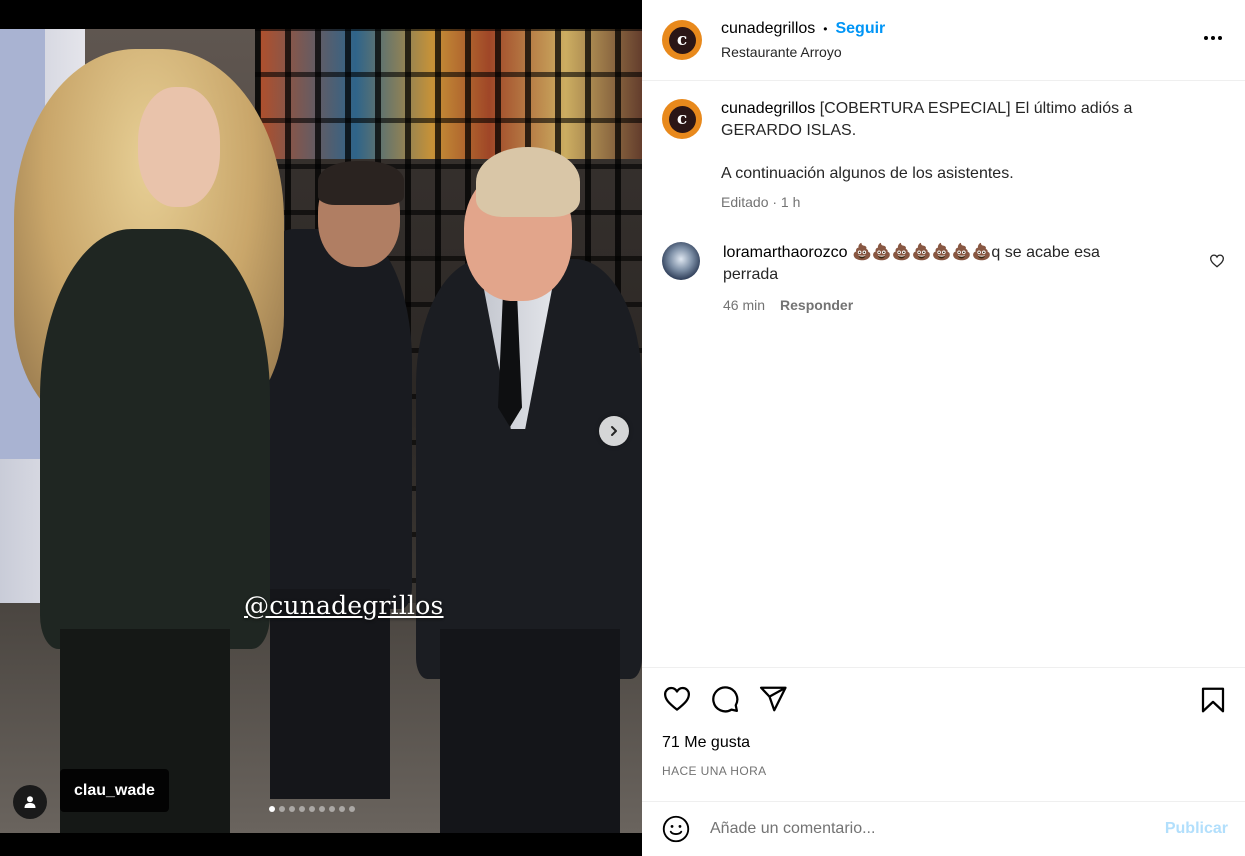 This screenshot has width=1245, height=856. I want to click on author-username: cunadegrillos, so click(768, 29).